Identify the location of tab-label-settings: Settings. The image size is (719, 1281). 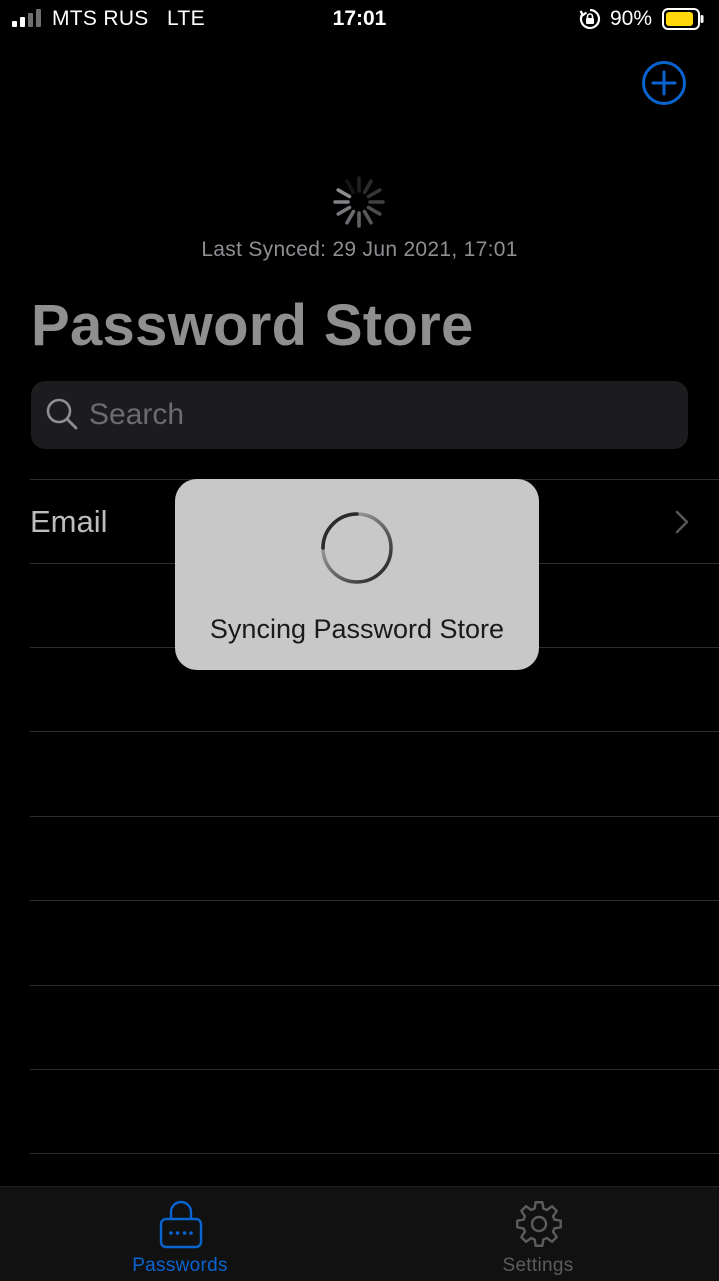
(538, 1265).